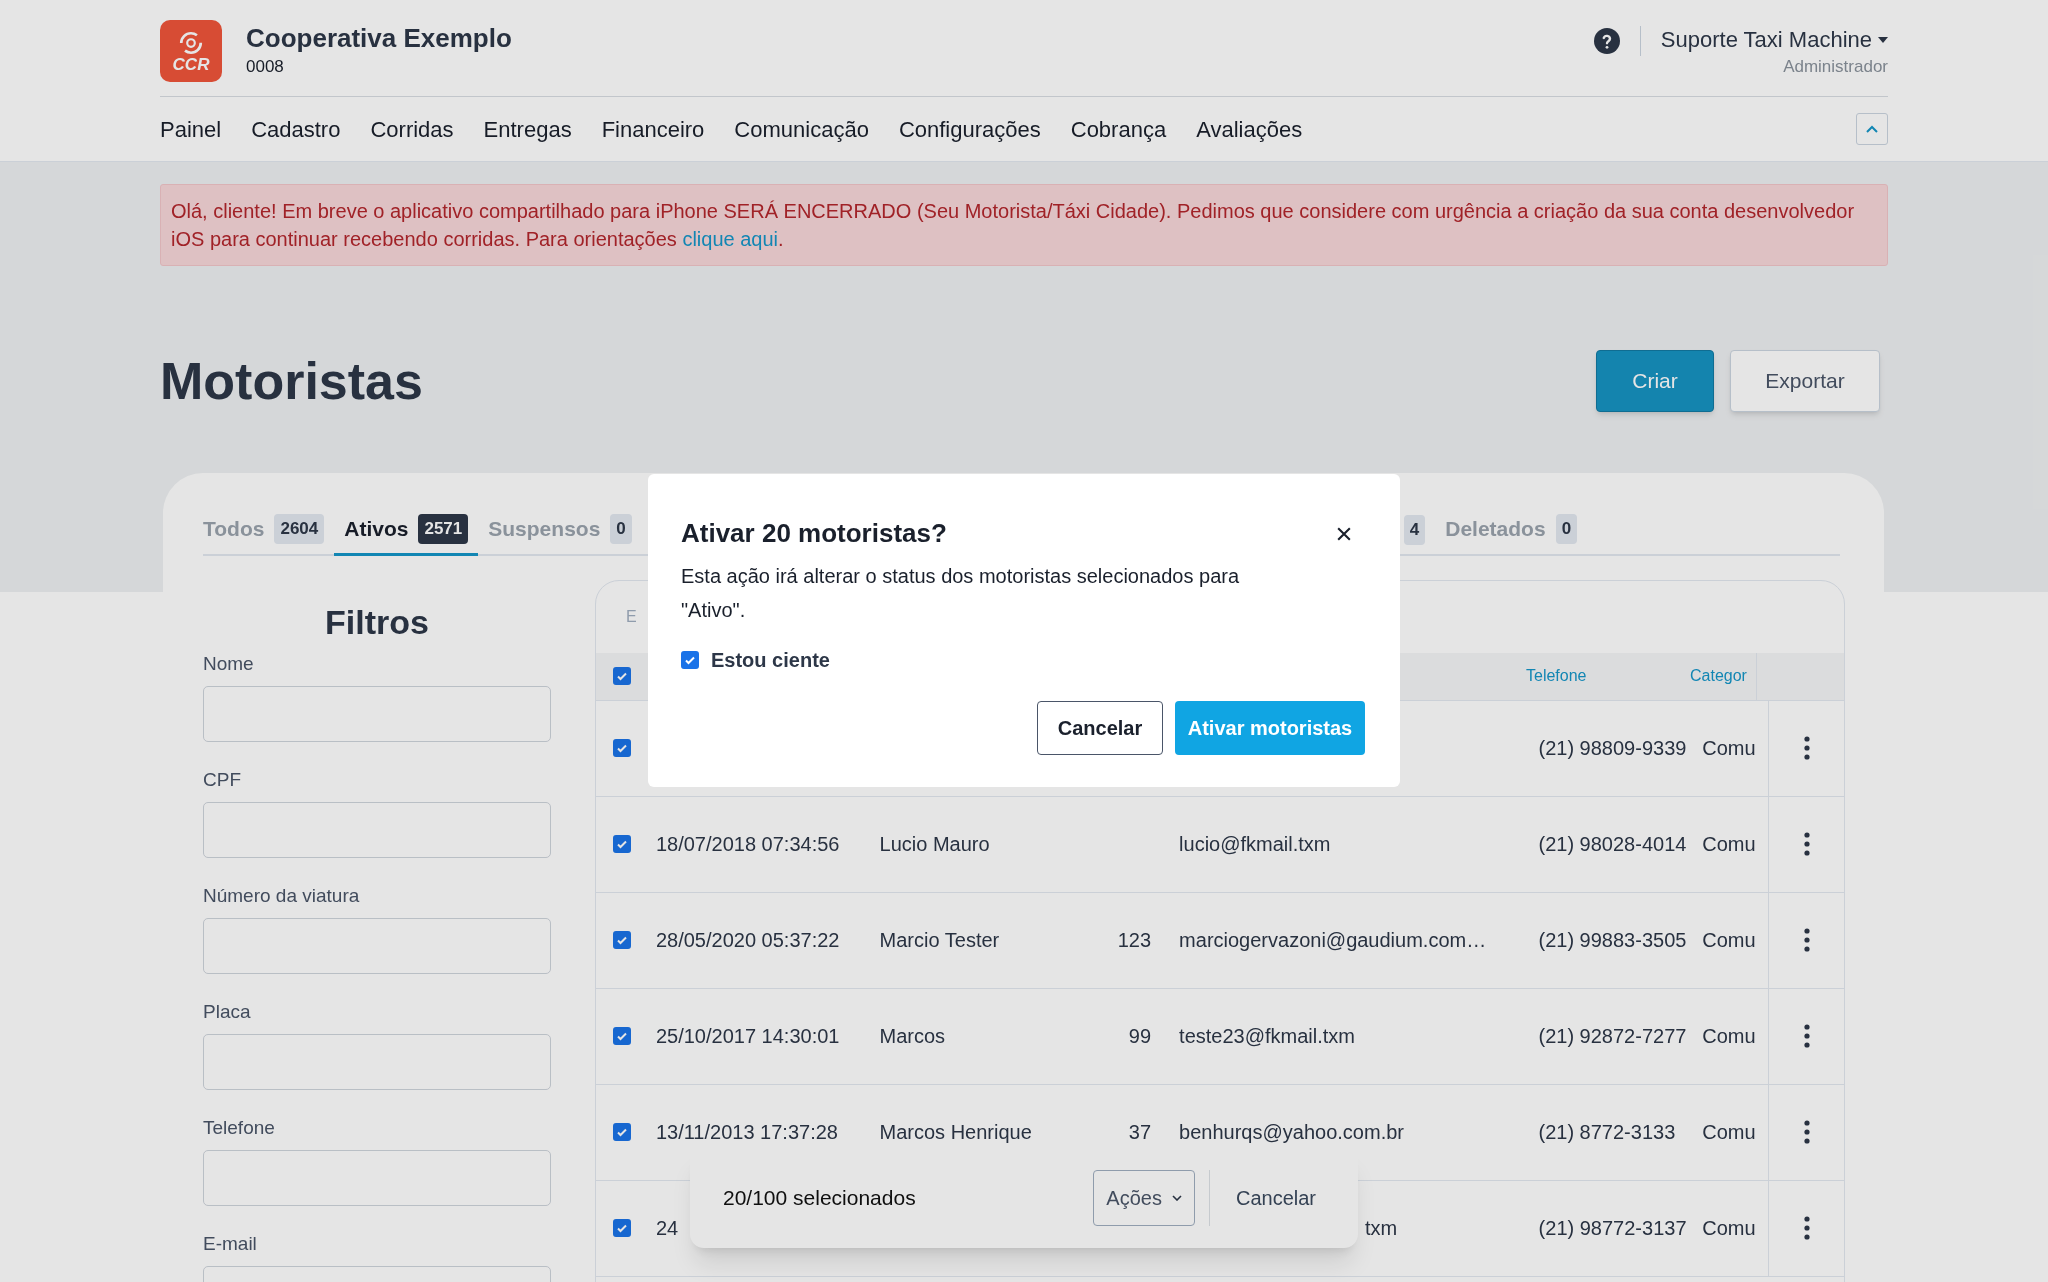 This screenshot has height=1282, width=2048. I want to click on date-cell: 28/05/2020 05:37:22, so click(747, 940).